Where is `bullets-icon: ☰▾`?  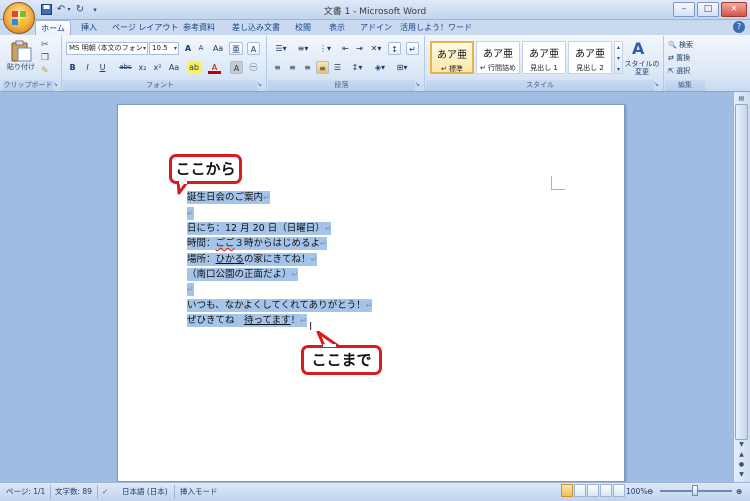
bullets-icon: ☰▾ is located at coordinates (281, 48).